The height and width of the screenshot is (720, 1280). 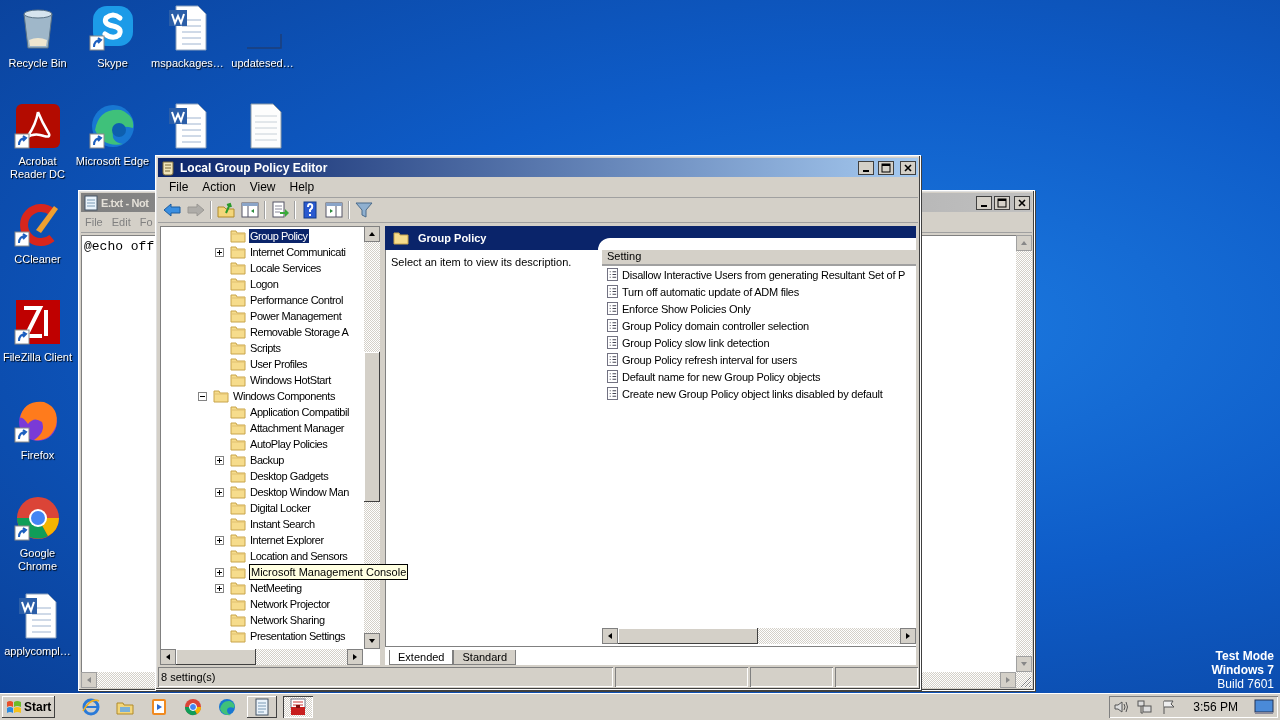 What do you see at coordinates (866, 167) in the screenshot?
I see `minimize-button` at bounding box center [866, 167].